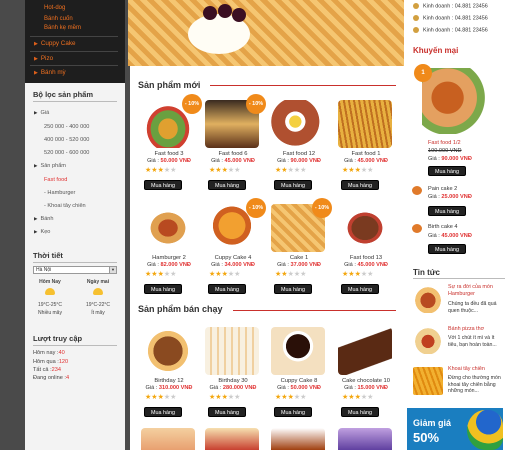 The image size is (530, 450). Describe the element at coordinates (300, 252) in the screenshot. I see `product-card: - 10% Cake 1 Giá : 37.000 VNĐ ★★★★★ Mua hàng` at that location.